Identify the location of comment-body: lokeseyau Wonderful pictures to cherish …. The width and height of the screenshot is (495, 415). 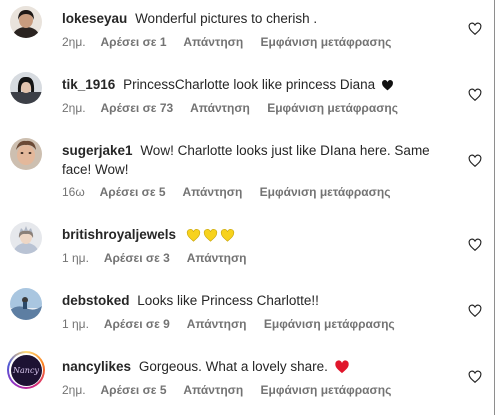
(252, 18).